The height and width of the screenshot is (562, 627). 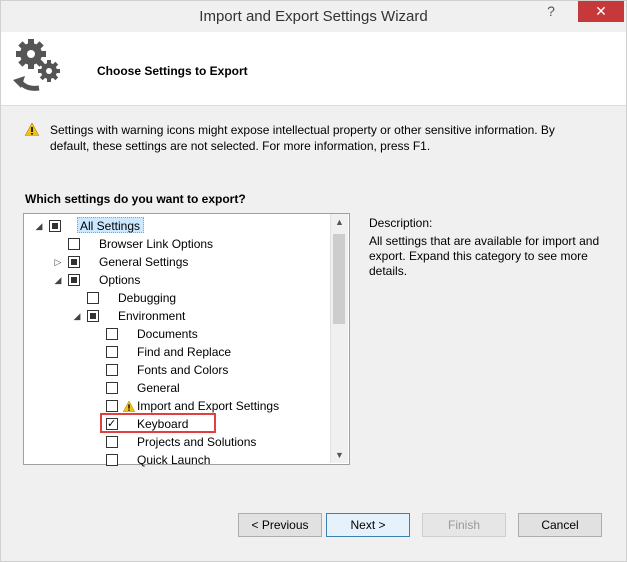 What do you see at coordinates (156, 244) in the screenshot?
I see `tree-item-label: Browser Link Options` at bounding box center [156, 244].